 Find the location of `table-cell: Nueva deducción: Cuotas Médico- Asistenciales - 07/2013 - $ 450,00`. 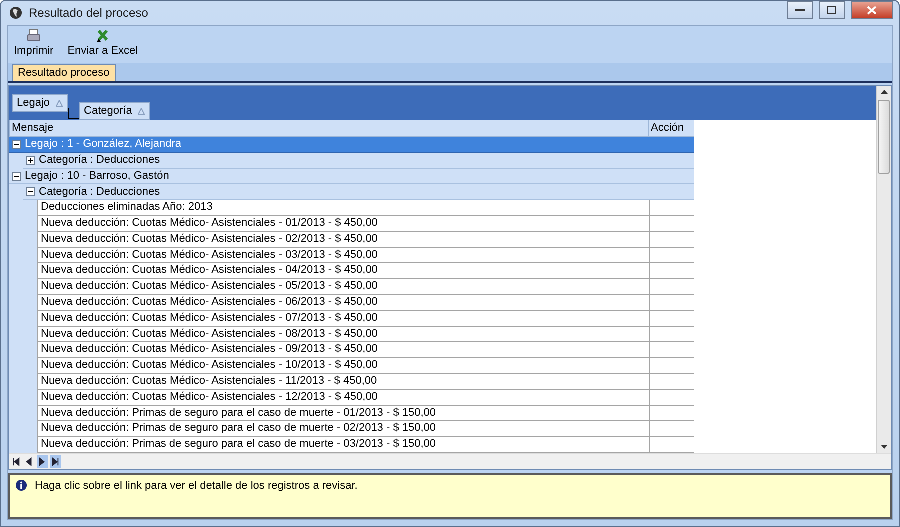

table-cell: Nueva deducción: Cuotas Médico- Asistenciales - 07/2013 - $ 450,00 is located at coordinates (343, 318).